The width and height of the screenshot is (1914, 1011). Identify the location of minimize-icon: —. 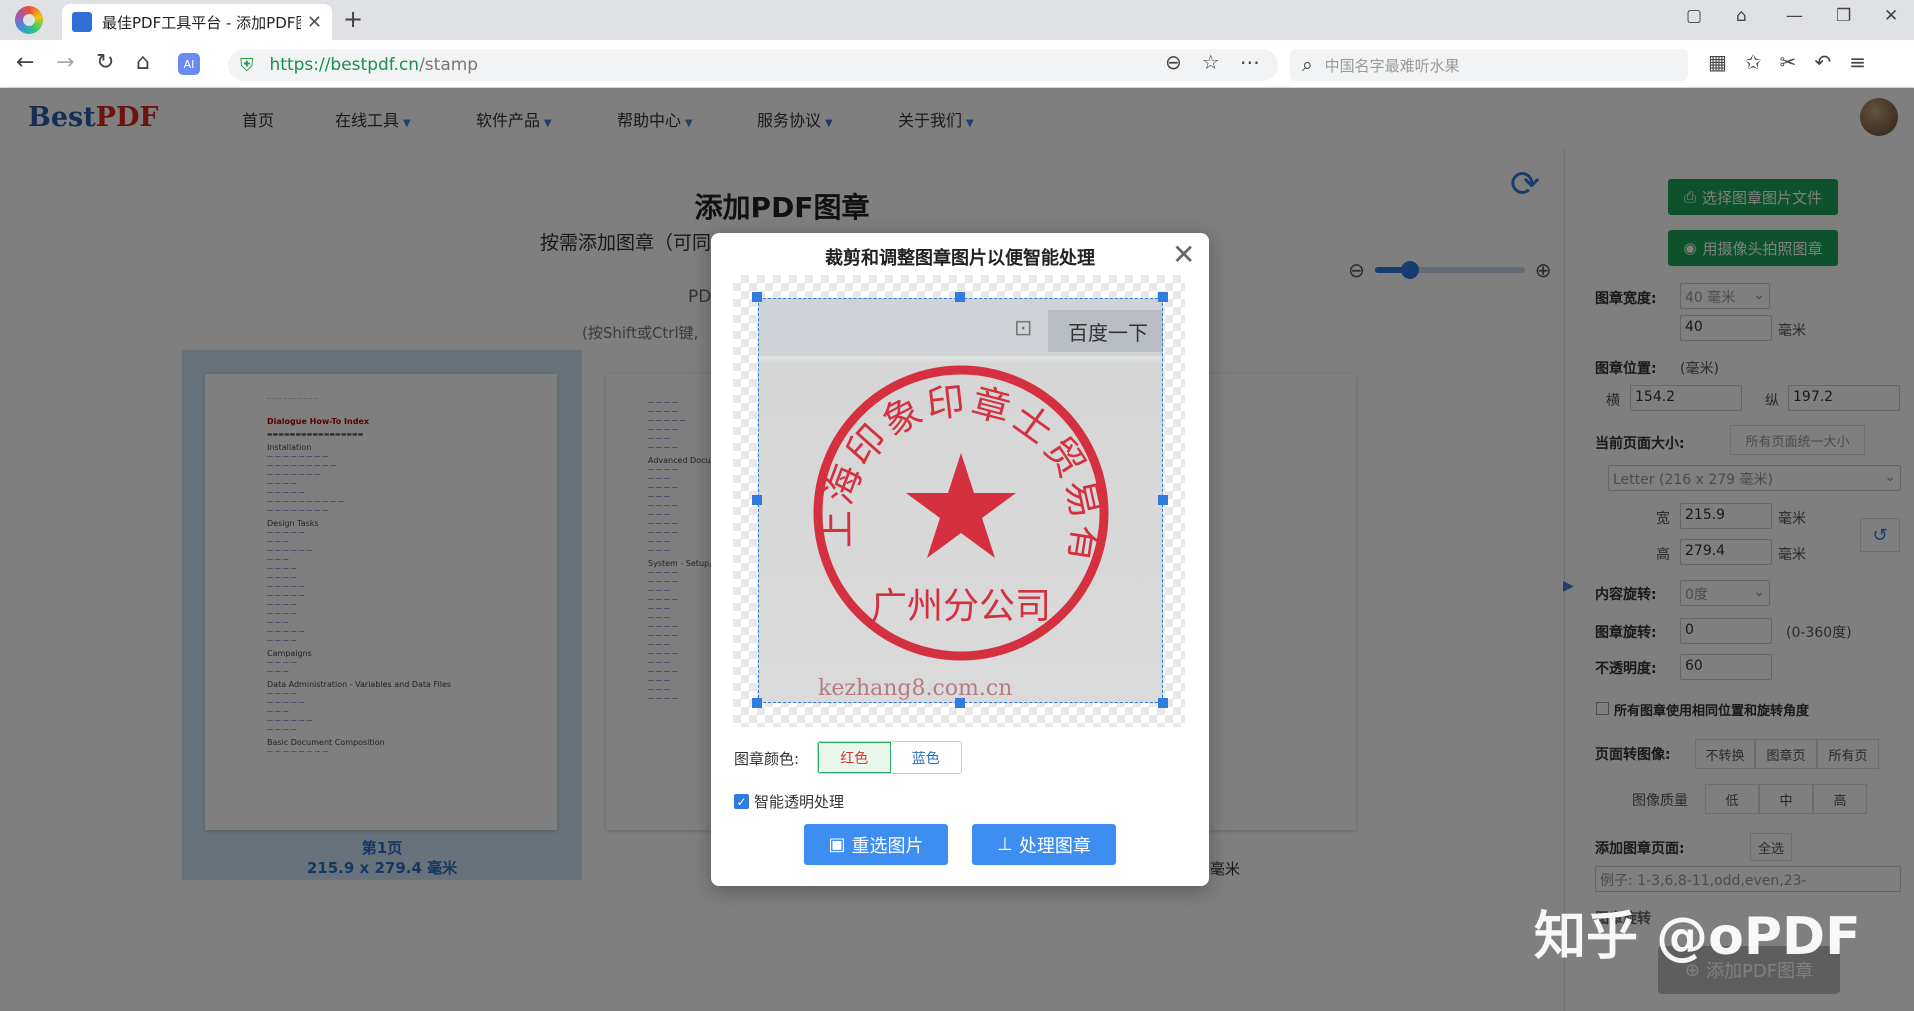
(1794, 16).